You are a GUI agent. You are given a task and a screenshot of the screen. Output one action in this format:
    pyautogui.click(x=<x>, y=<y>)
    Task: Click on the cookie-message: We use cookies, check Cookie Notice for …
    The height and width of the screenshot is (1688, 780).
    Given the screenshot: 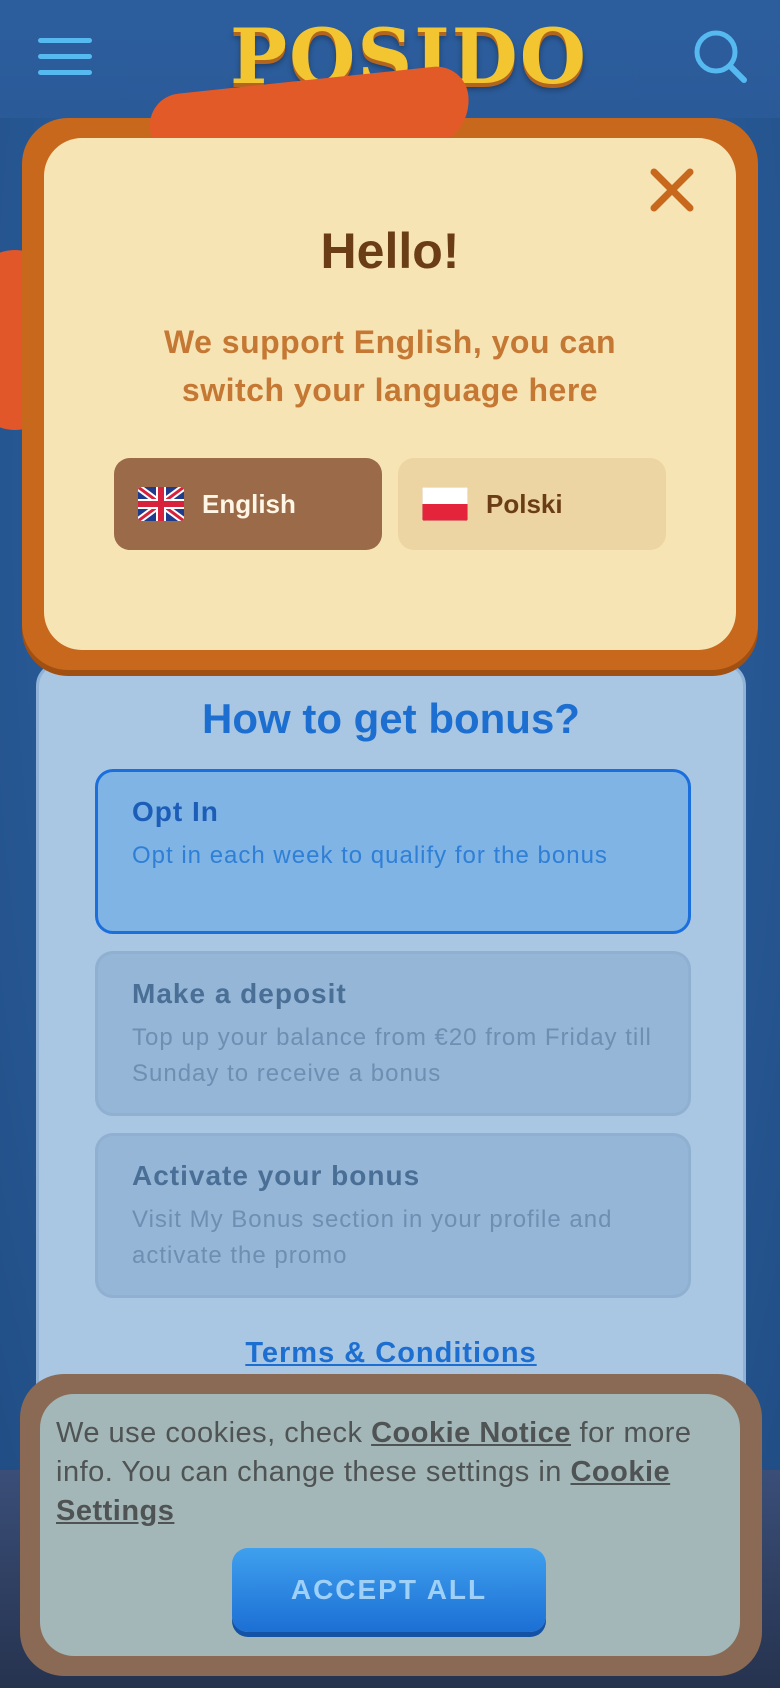 What is the action you would take?
    pyautogui.click(x=380, y=1472)
    